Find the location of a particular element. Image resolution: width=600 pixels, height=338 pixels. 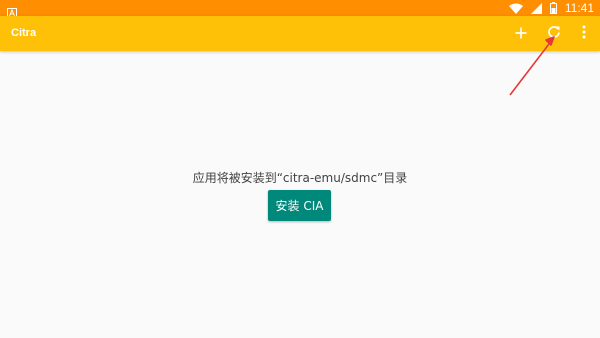

refresh-button is located at coordinates (554, 33).